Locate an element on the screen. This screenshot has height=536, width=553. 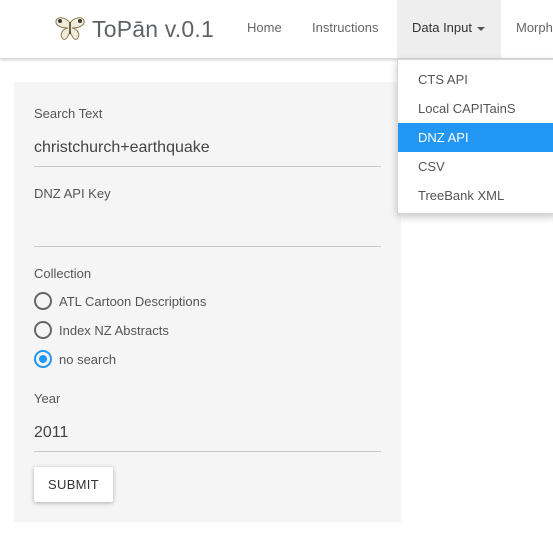
brand: ToPān v.0.1 is located at coordinates (134, 29).